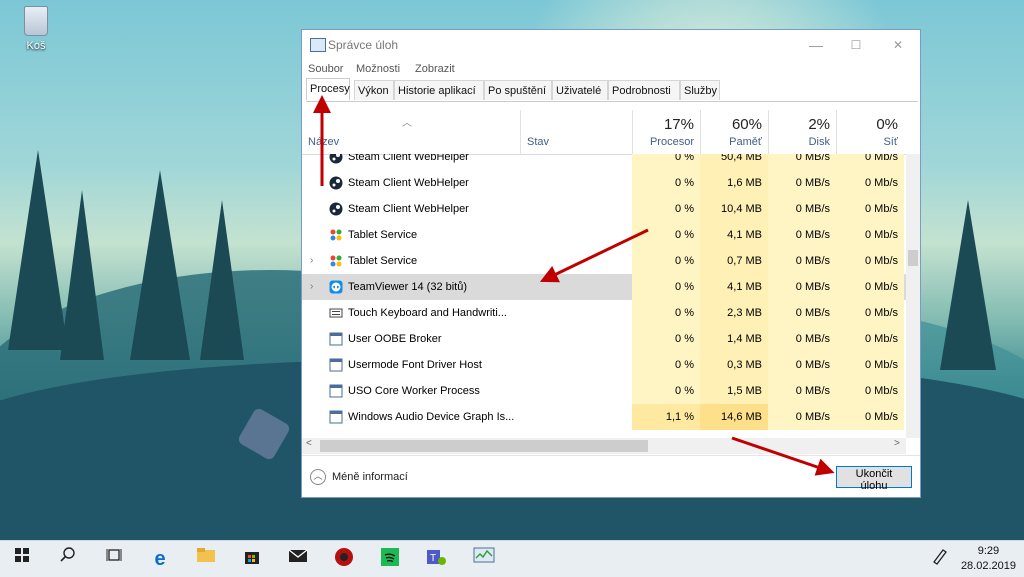 The height and width of the screenshot is (577, 1024). What do you see at coordinates (370, 477) in the screenshot?
I see `less-info-label: Méně informací` at bounding box center [370, 477].